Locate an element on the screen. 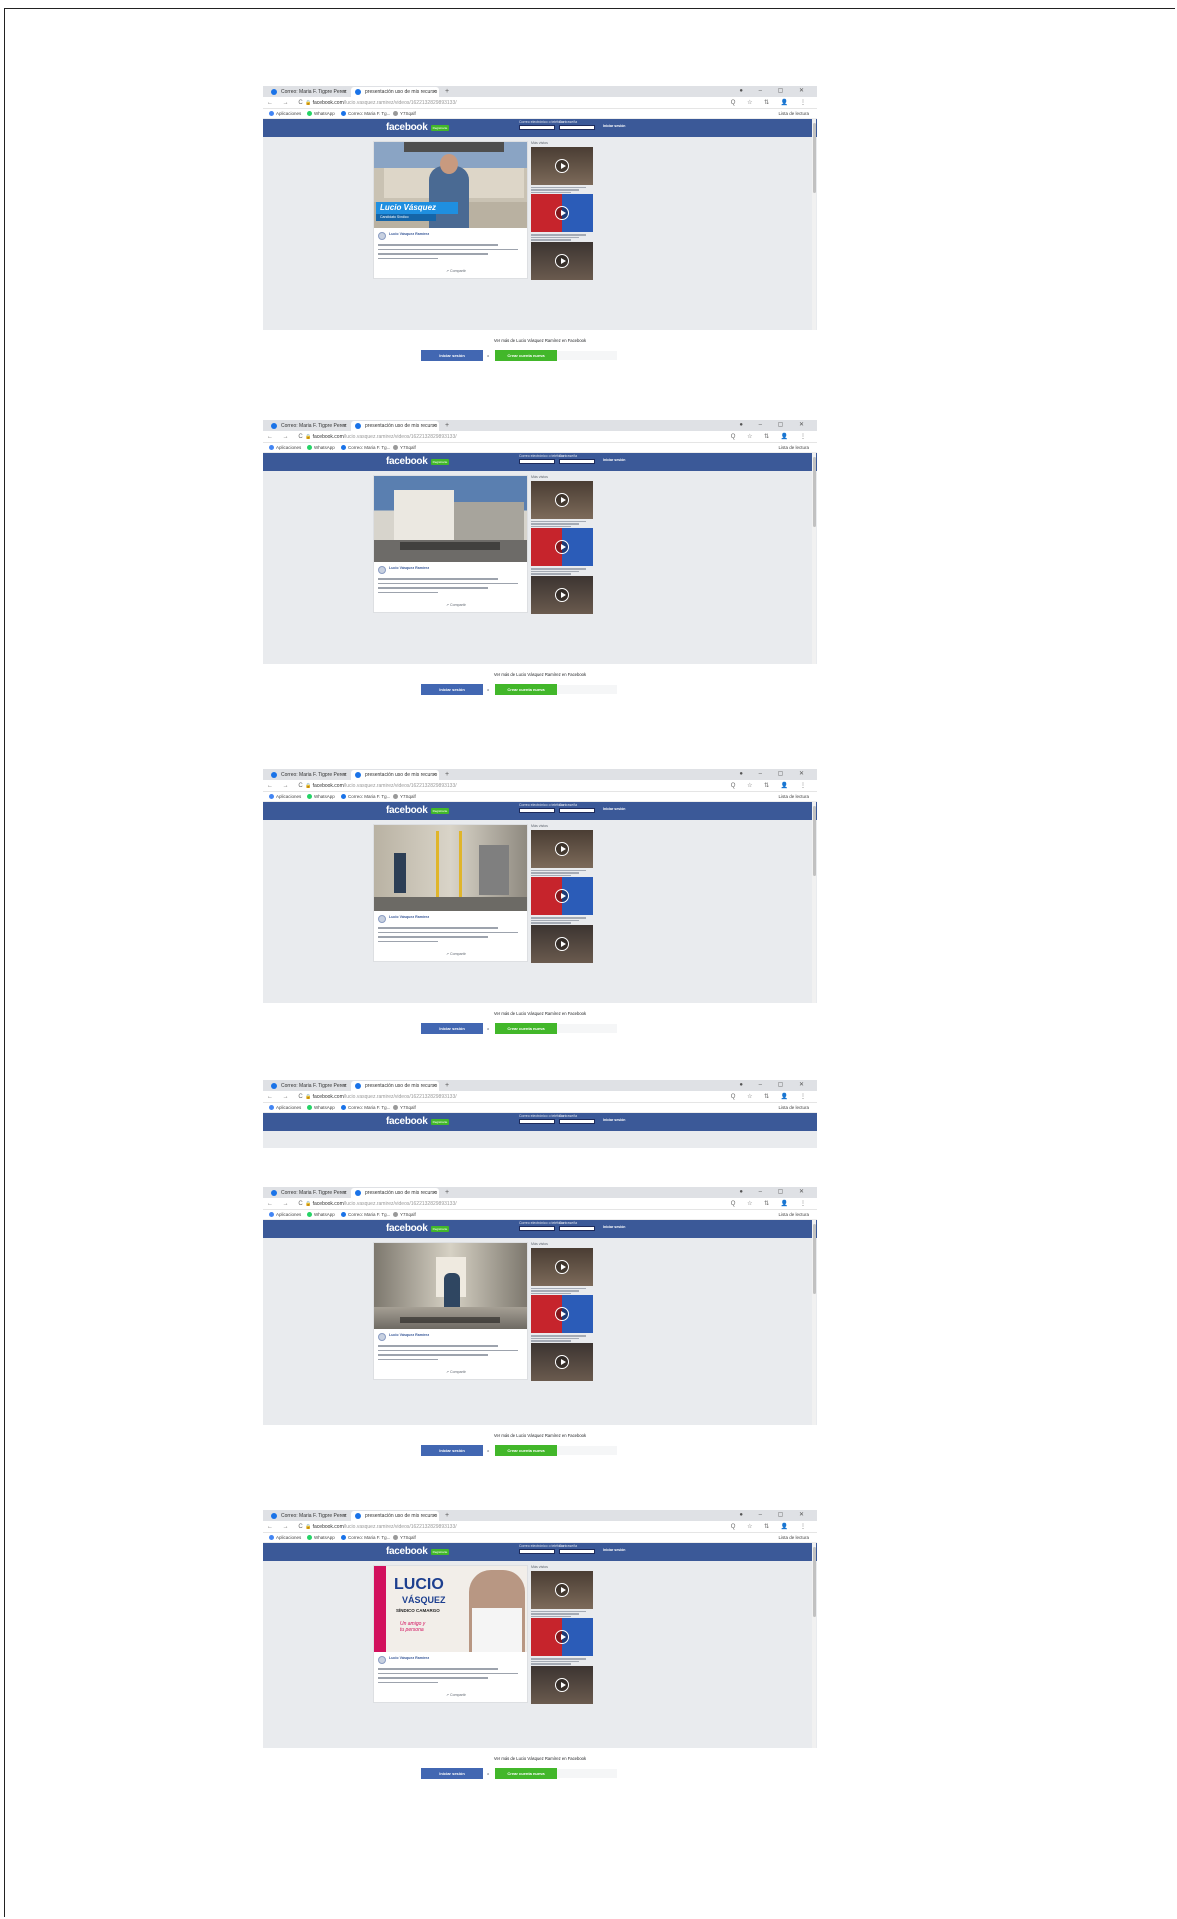 The image size is (1177, 1919). post-author: Lucio Vásquez Ramírez is located at coordinates (409, 1658).